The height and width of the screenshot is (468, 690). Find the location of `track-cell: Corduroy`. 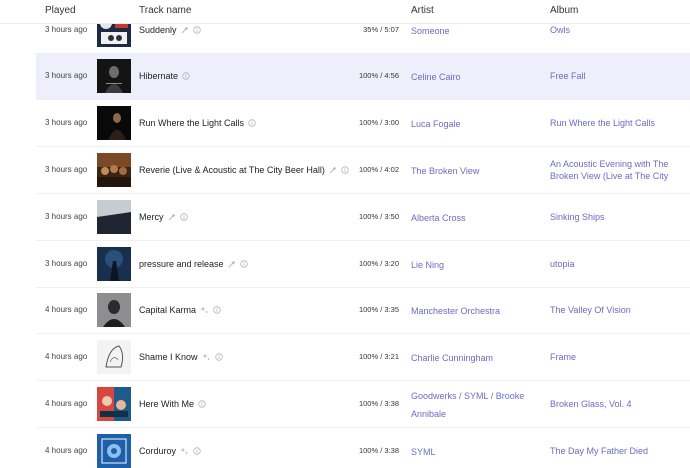

track-cell: Corduroy is located at coordinates (170, 448).